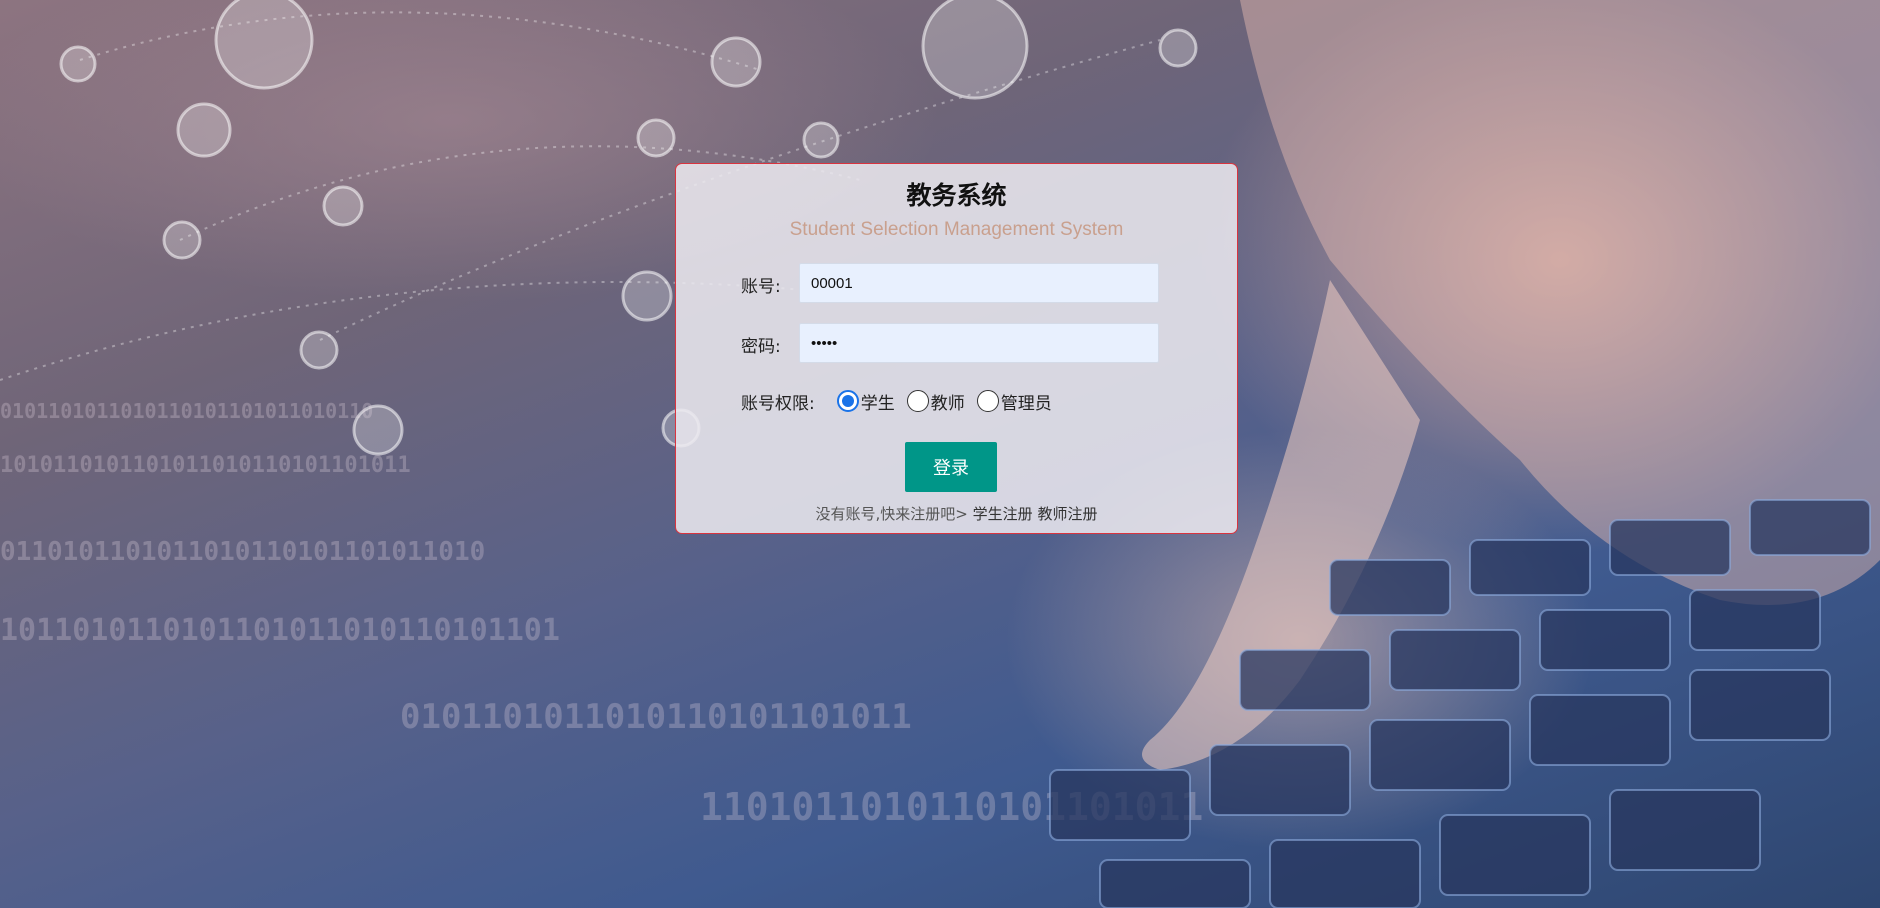 Image resolution: width=1880 pixels, height=908 pixels. I want to click on svg-text: 0101101011010110101101011, so click(656, 717).